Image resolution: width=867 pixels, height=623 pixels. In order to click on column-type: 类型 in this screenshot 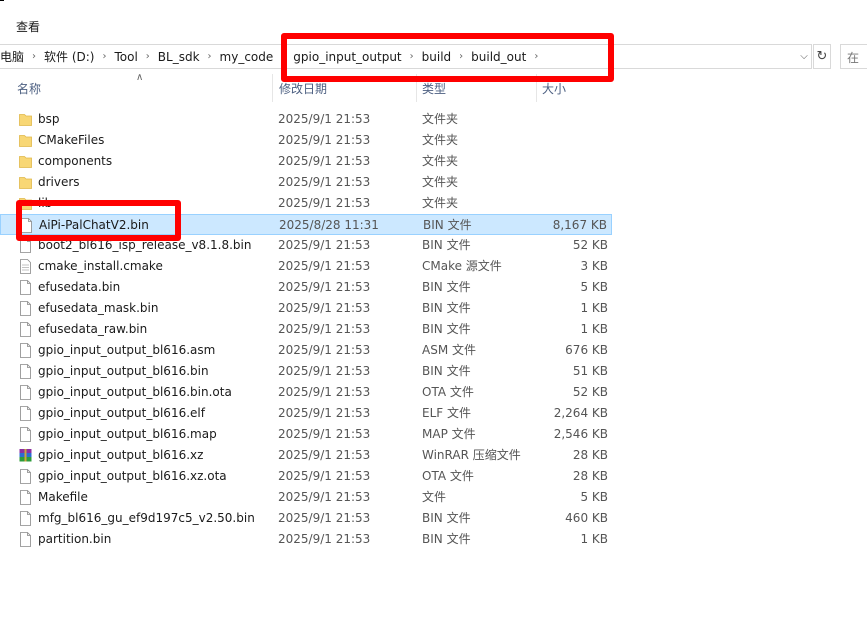, I will do `click(476, 88)`.